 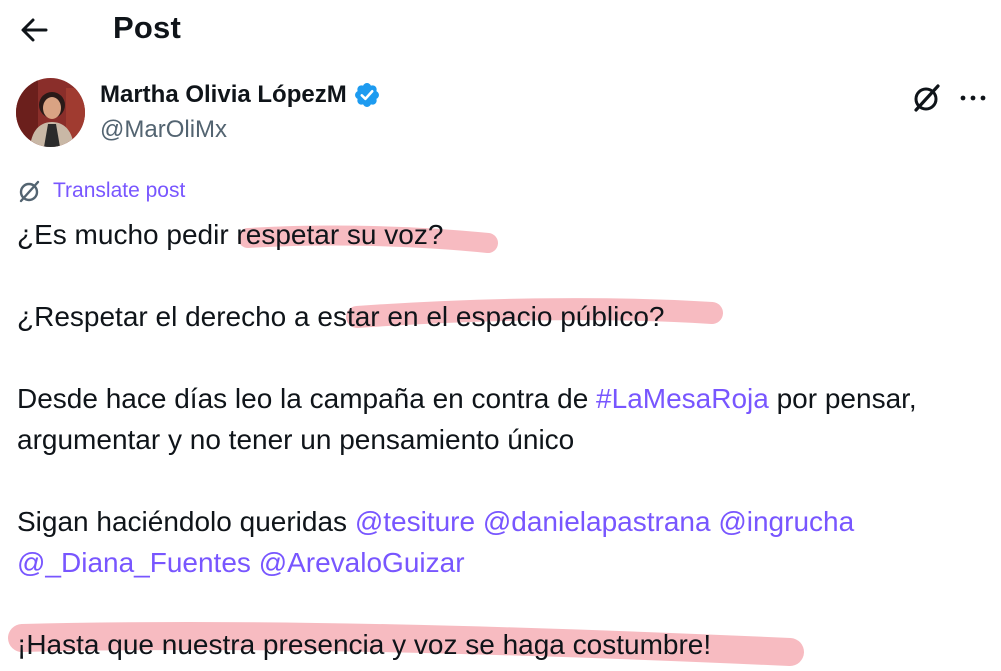 I want to click on tweet-line: ¿Es mucho pedir respetar su voz?, so click(x=230, y=234).